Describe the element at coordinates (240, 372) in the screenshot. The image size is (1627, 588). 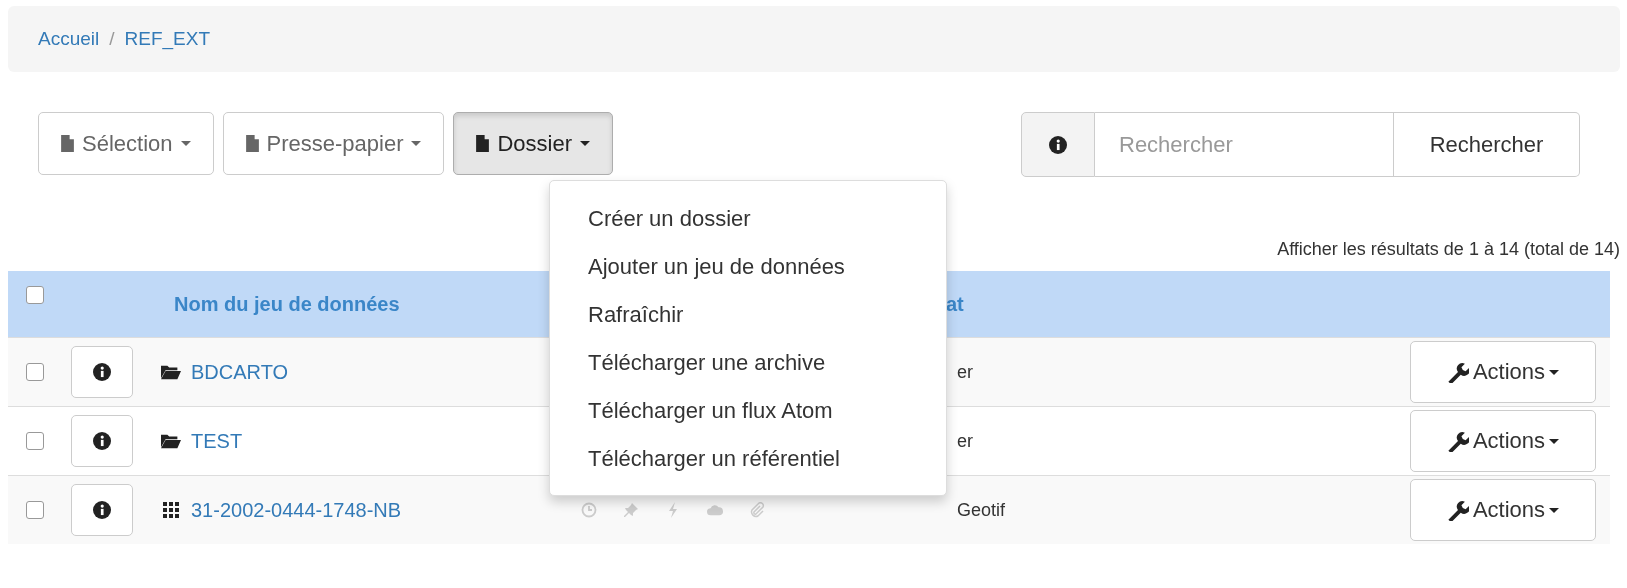
I see `dataset-link: BDCARTO` at that location.